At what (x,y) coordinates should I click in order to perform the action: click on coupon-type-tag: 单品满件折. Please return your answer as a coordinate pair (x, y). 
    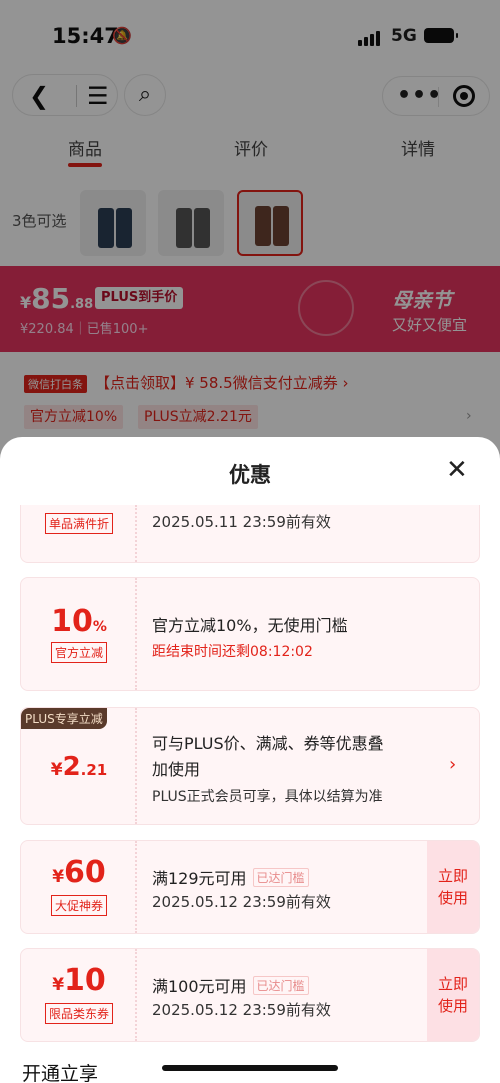
    Looking at the image, I should click on (79, 523).